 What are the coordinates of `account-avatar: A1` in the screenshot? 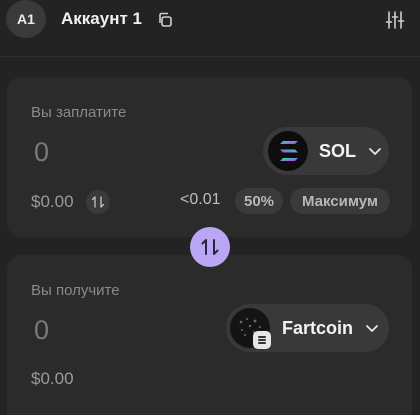 It's located at (26, 19).